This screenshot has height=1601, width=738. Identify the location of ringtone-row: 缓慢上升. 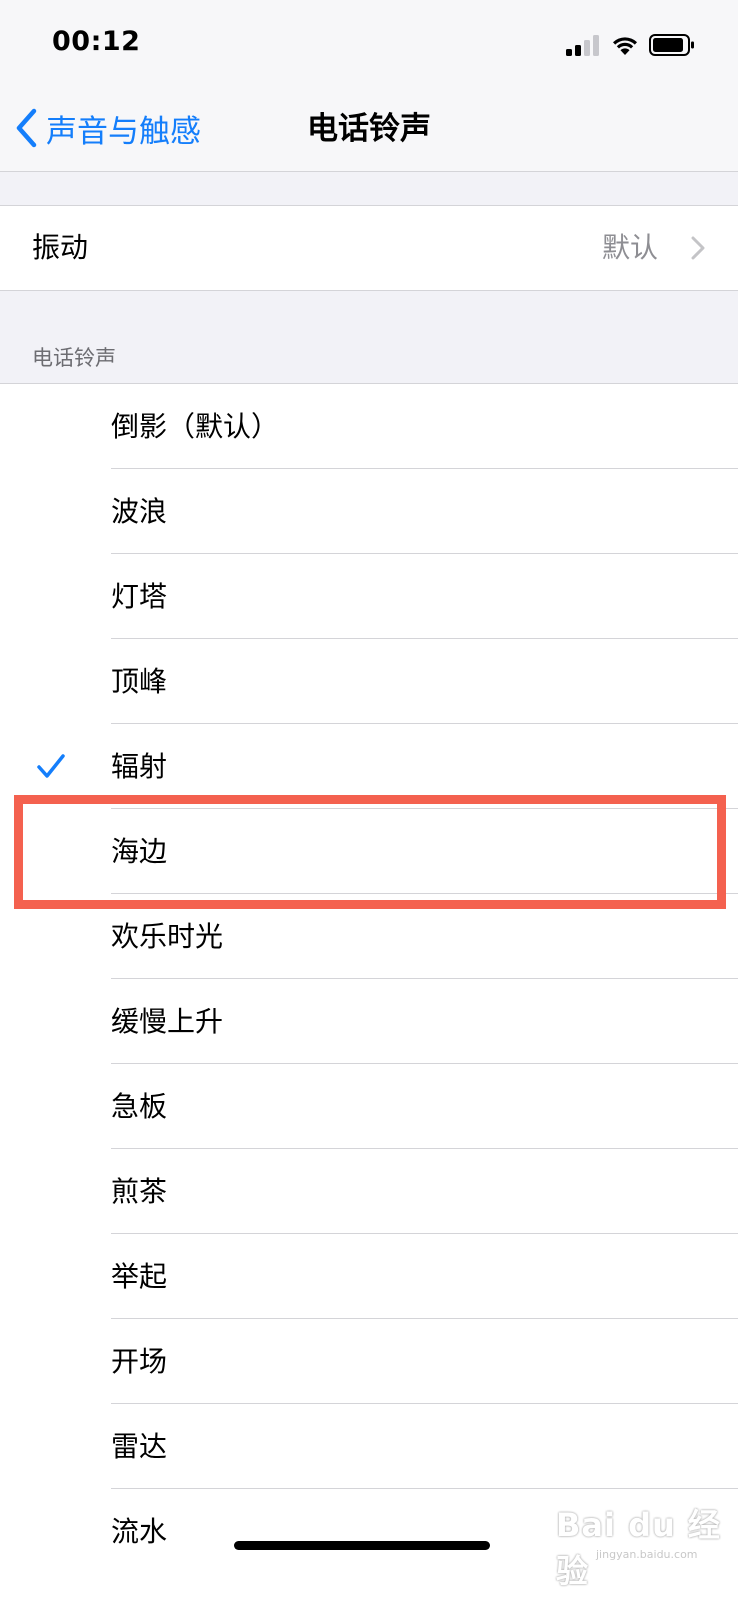
(369, 1021).